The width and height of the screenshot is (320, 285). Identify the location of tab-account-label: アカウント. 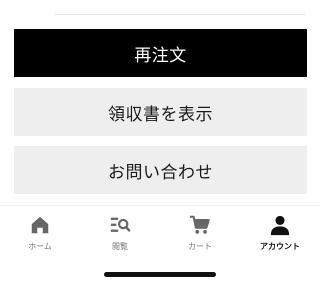
(280, 246).